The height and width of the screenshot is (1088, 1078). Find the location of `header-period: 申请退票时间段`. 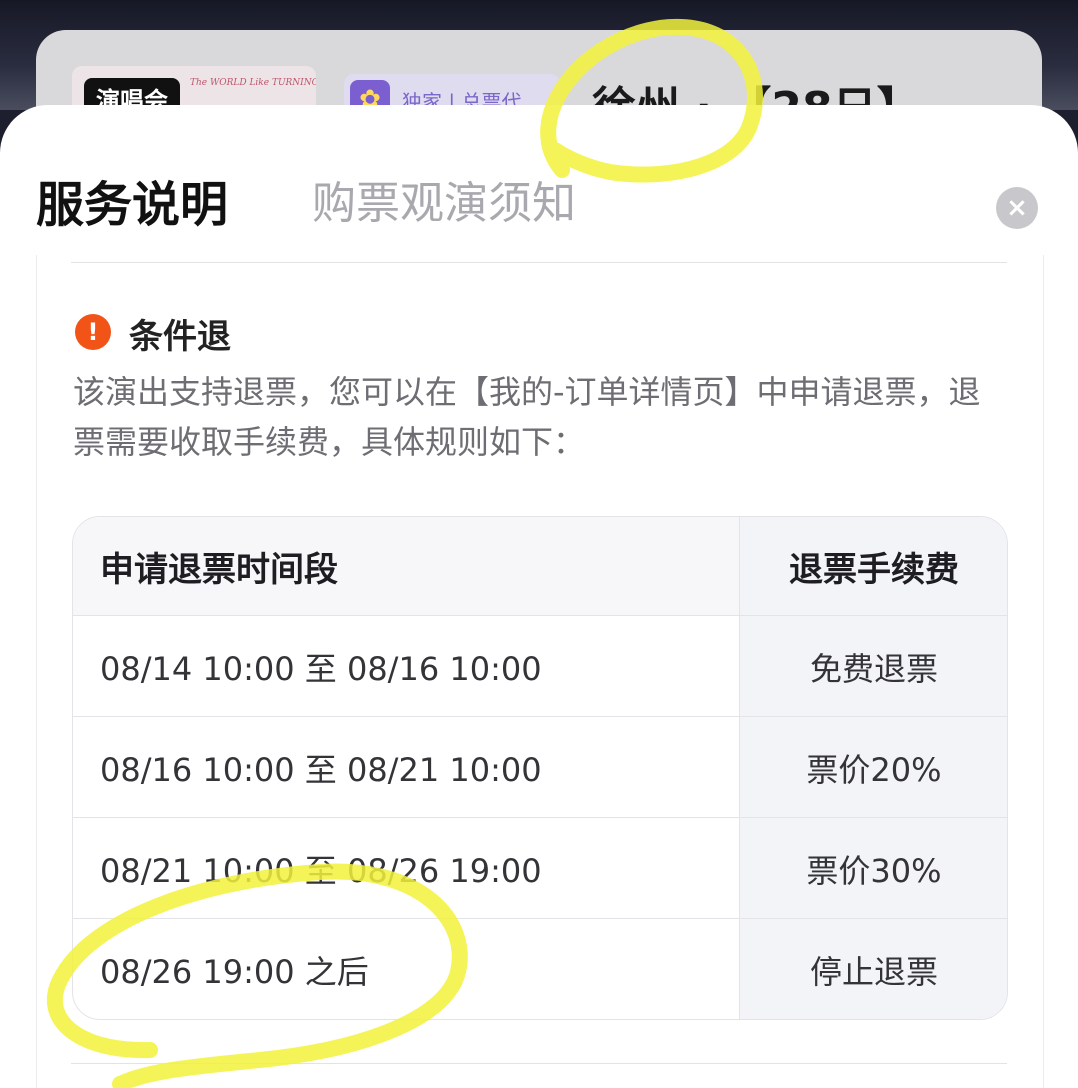

header-period: 申请退票时间段 is located at coordinates (219, 569).